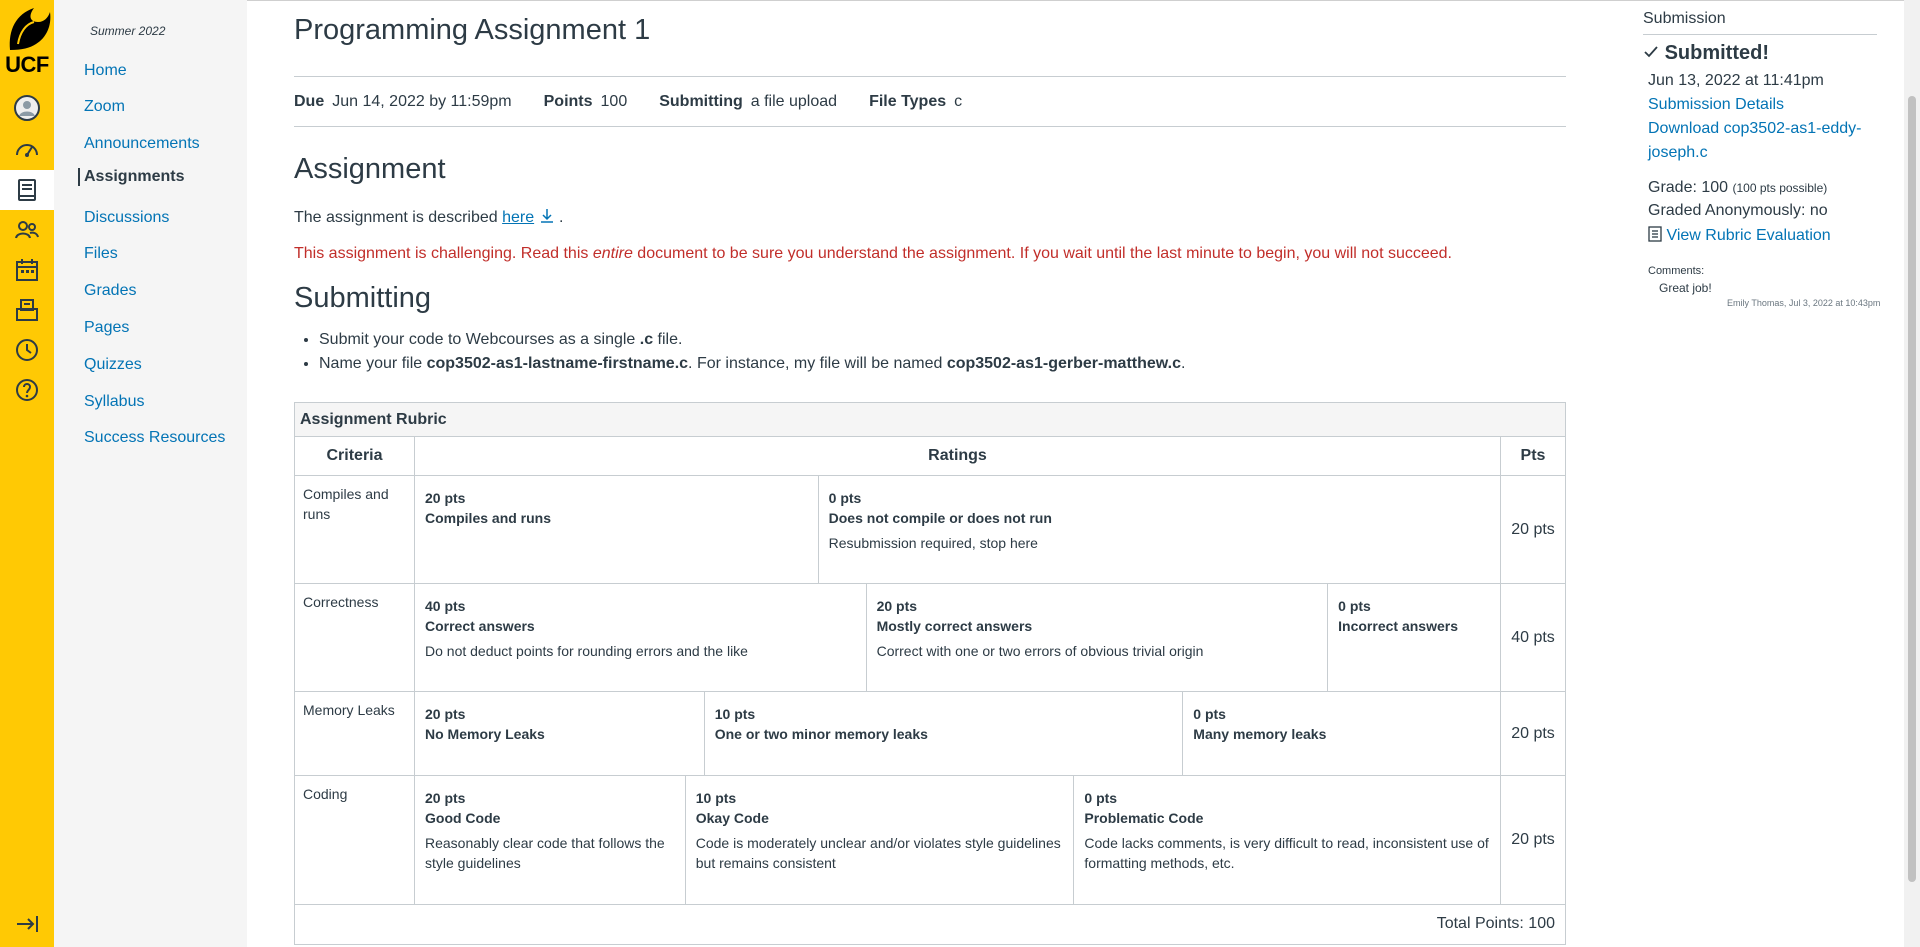 This screenshot has height=947, width=1920. I want to click on rubric-criterion: Memory Leaks, so click(355, 733).